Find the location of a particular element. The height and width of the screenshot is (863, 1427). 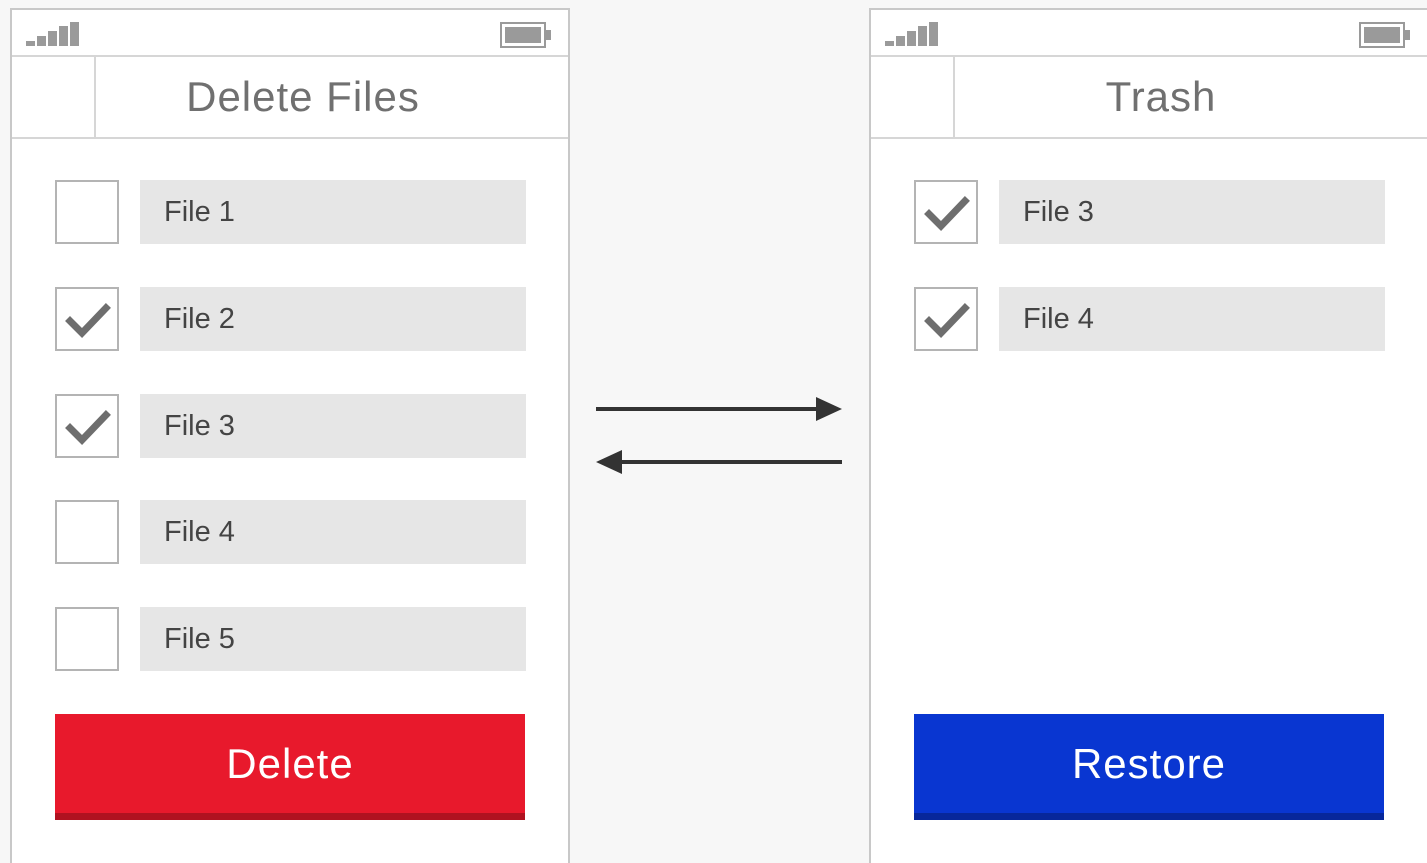

file-4-field: File 4 is located at coordinates (333, 532).